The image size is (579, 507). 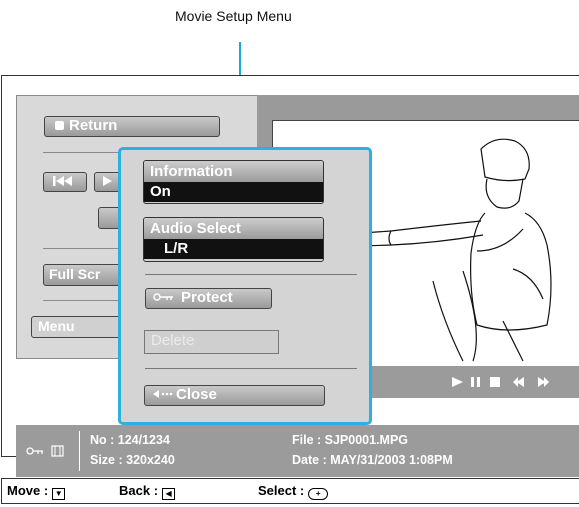 I want to click on protect-button: Protect, so click(x=208, y=298).